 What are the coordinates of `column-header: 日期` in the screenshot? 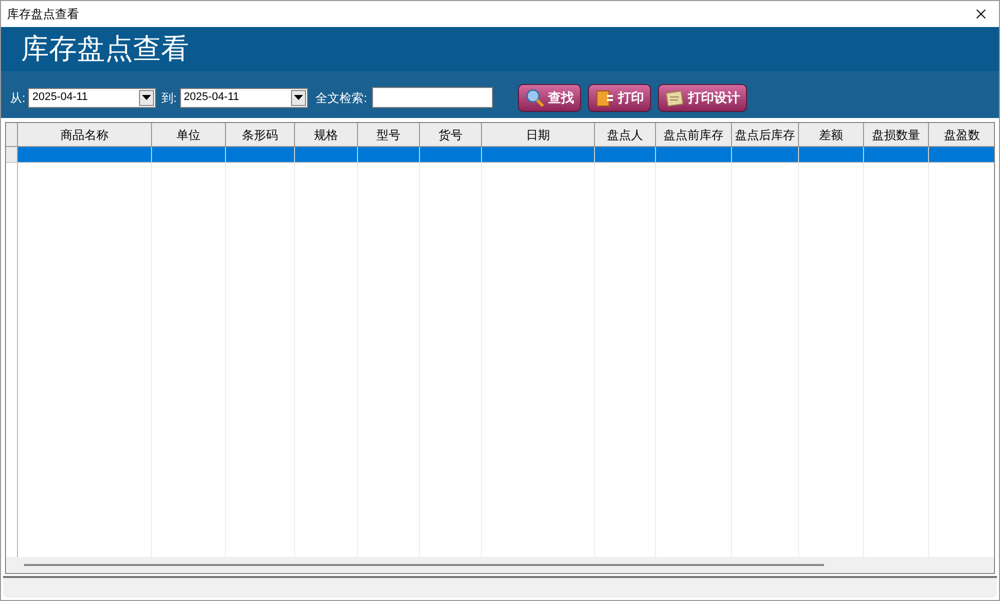 It's located at (538, 134).